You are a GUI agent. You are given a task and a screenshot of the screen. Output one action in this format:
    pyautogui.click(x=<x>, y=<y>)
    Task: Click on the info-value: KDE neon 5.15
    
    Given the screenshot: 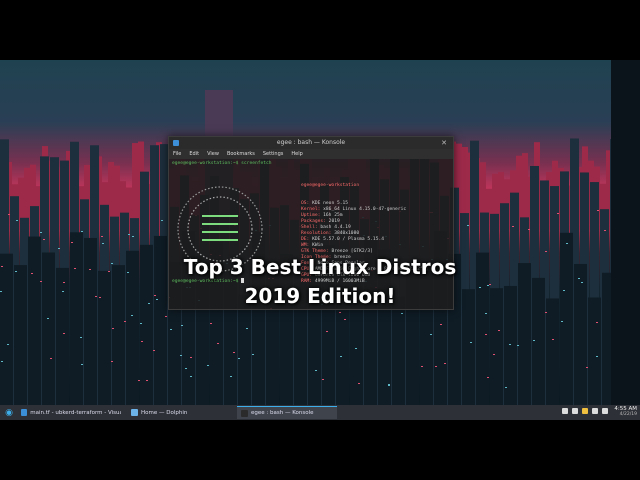 What is the action you would take?
    pyautogui.click(x=329, y=203)
    